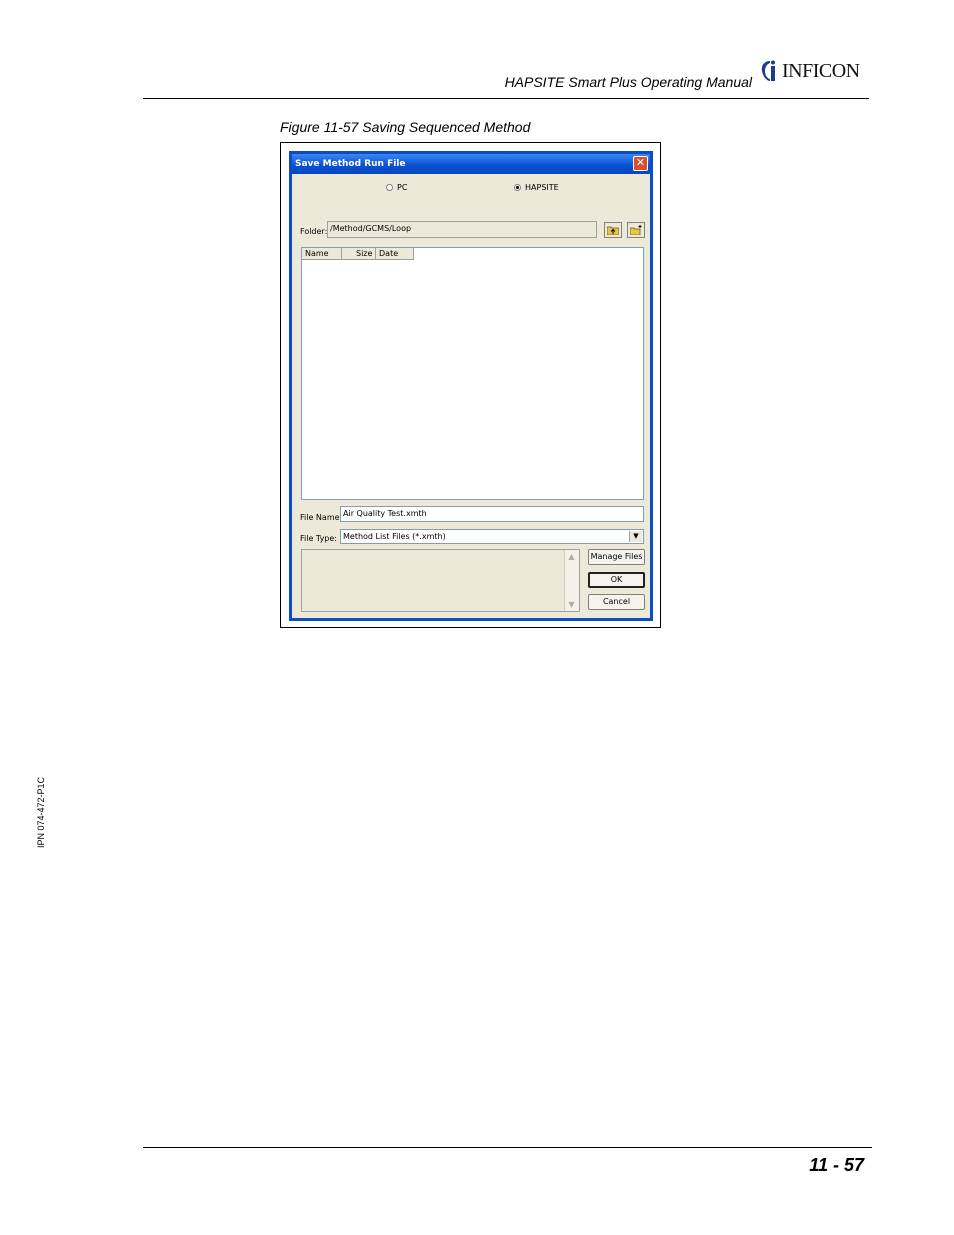 This screenshot has height=1235, width=954. I want to click on logo-wordmark: INFICON, so click(821, 70).